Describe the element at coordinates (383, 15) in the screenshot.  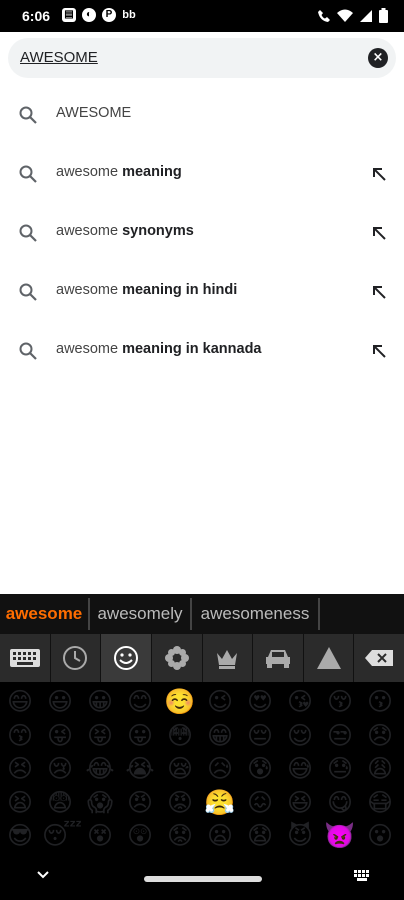
I see `battery-icon` at that location.